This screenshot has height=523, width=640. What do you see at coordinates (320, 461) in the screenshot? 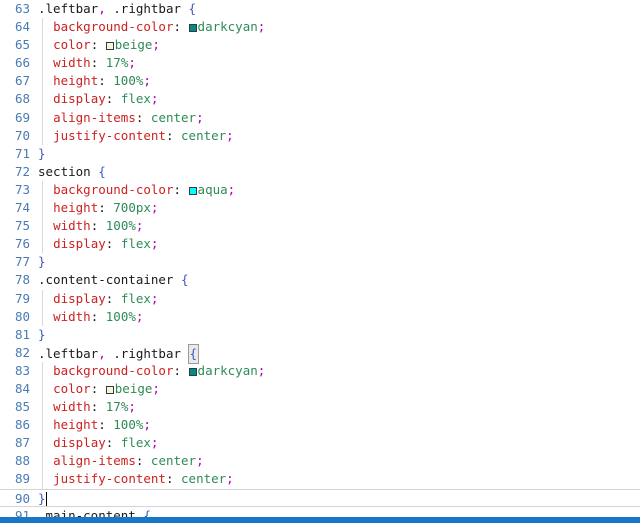
I see `code-line: 88 align-items: center;` at bounding box center [320, 461].